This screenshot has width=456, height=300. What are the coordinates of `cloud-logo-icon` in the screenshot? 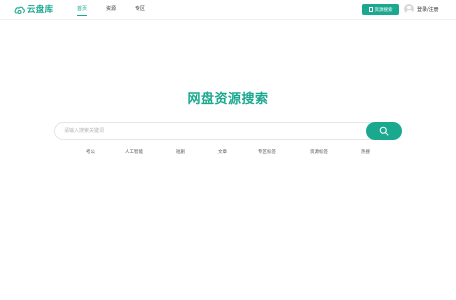 It's located at (19, 10).